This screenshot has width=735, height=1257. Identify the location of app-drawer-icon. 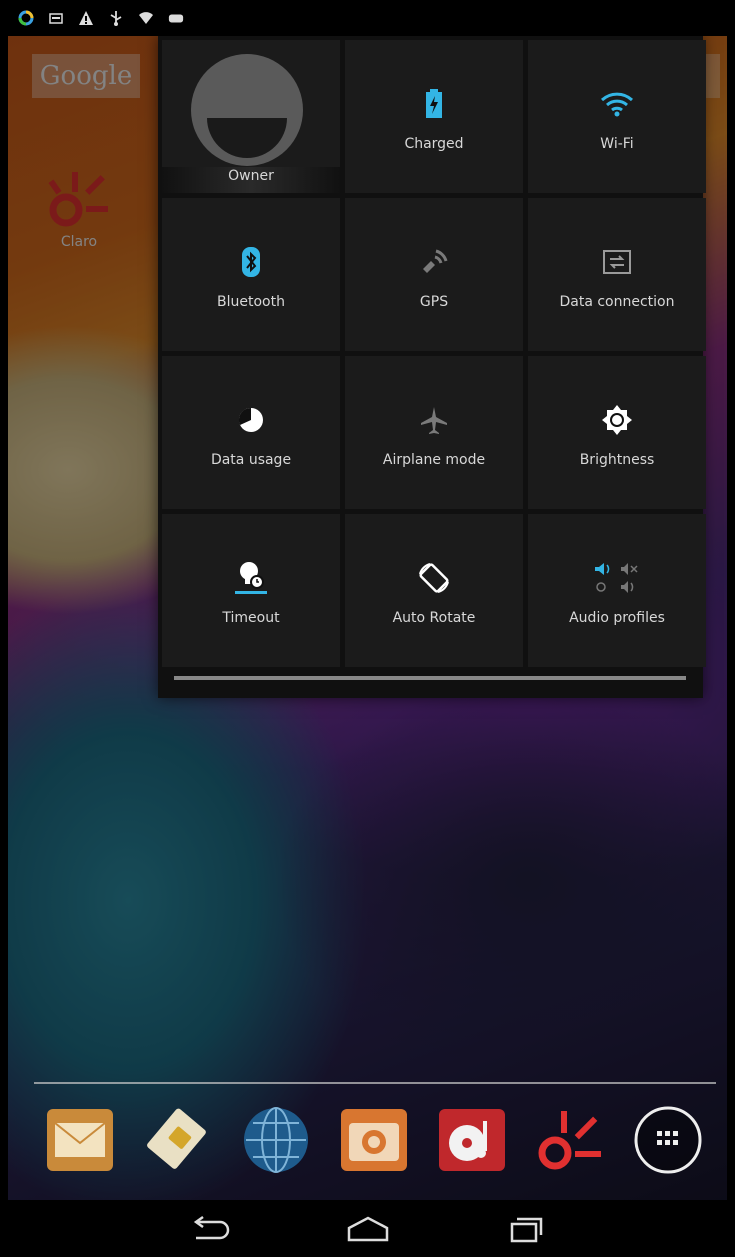
(668, 1140).